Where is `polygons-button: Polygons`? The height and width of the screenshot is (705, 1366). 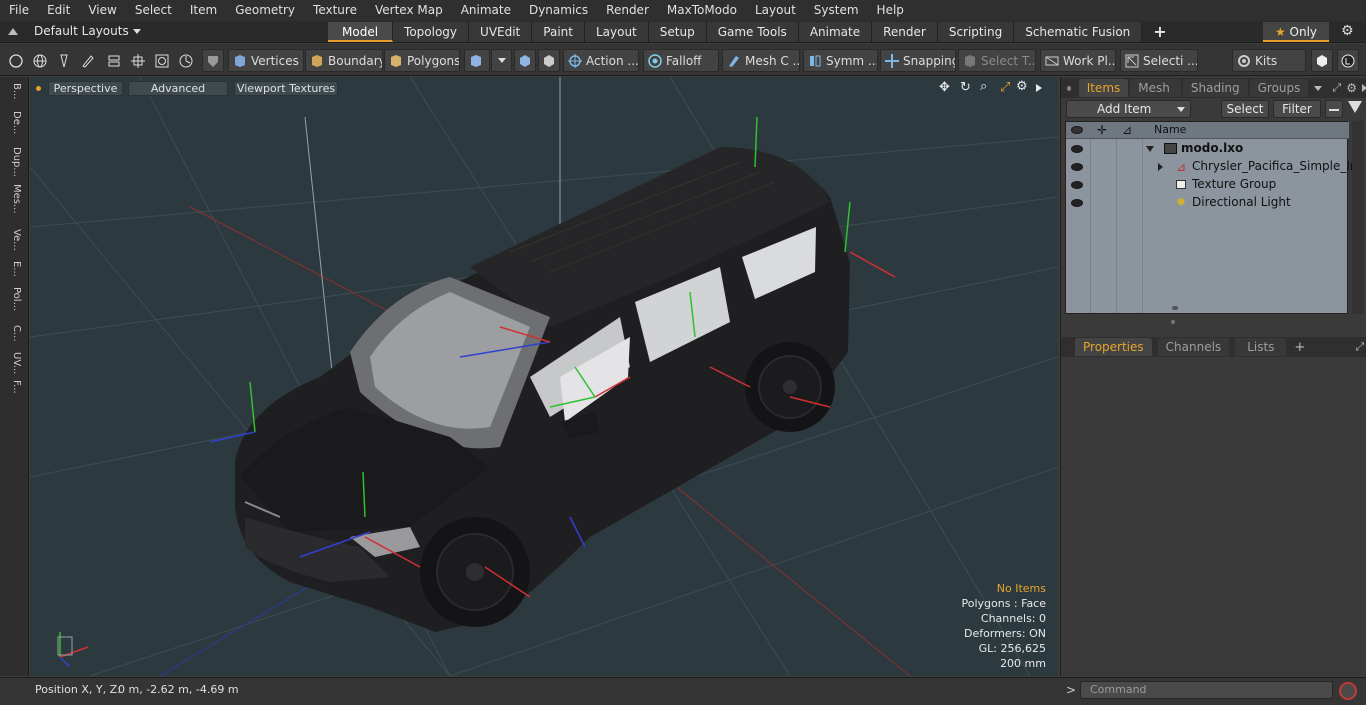 polygons-button: Polygons is located at coordinates (422, 60).